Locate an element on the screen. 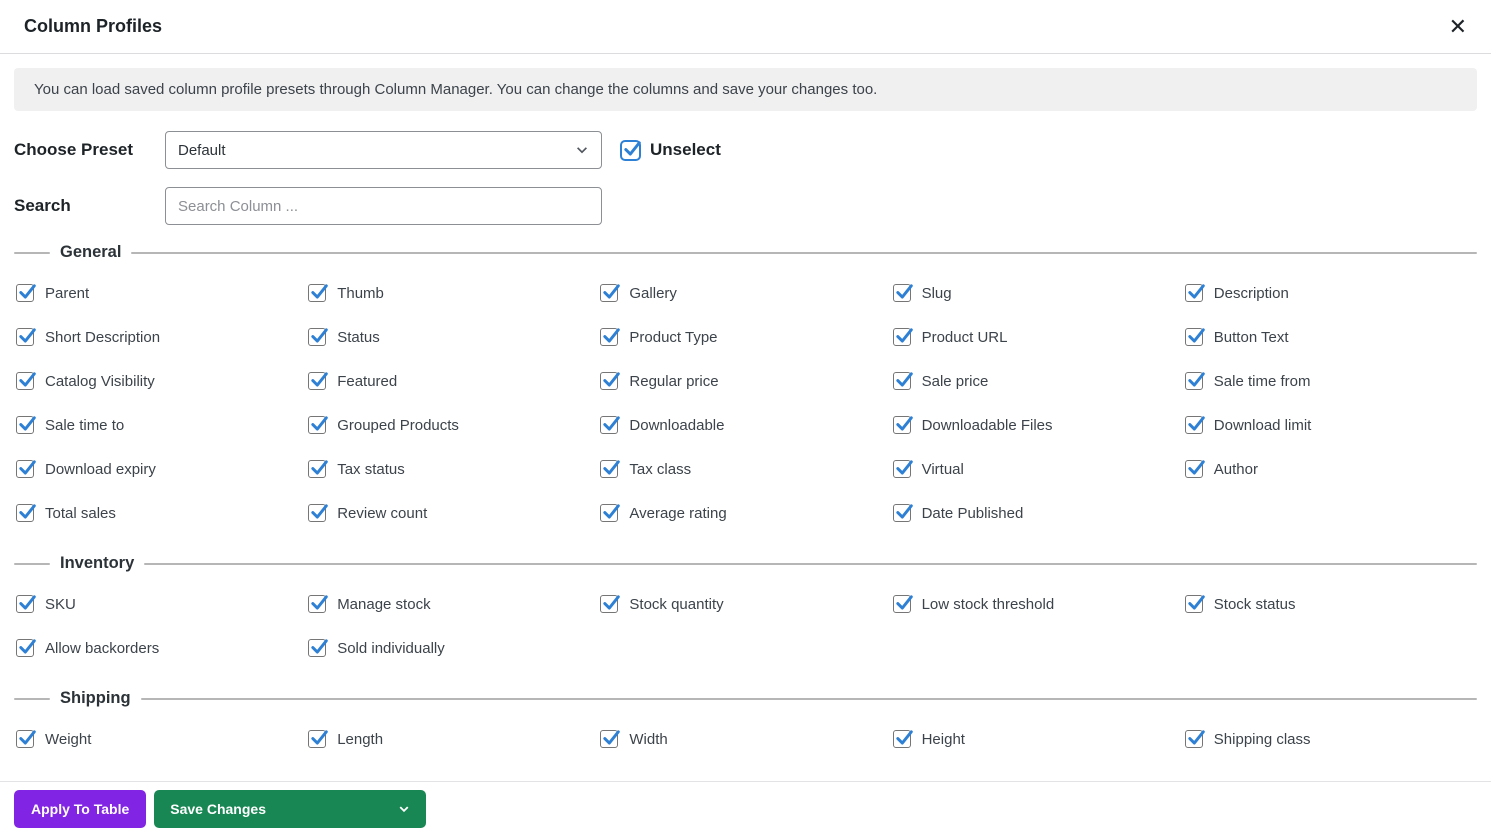  unselect-checkbox is located at coordinates (630, 150).